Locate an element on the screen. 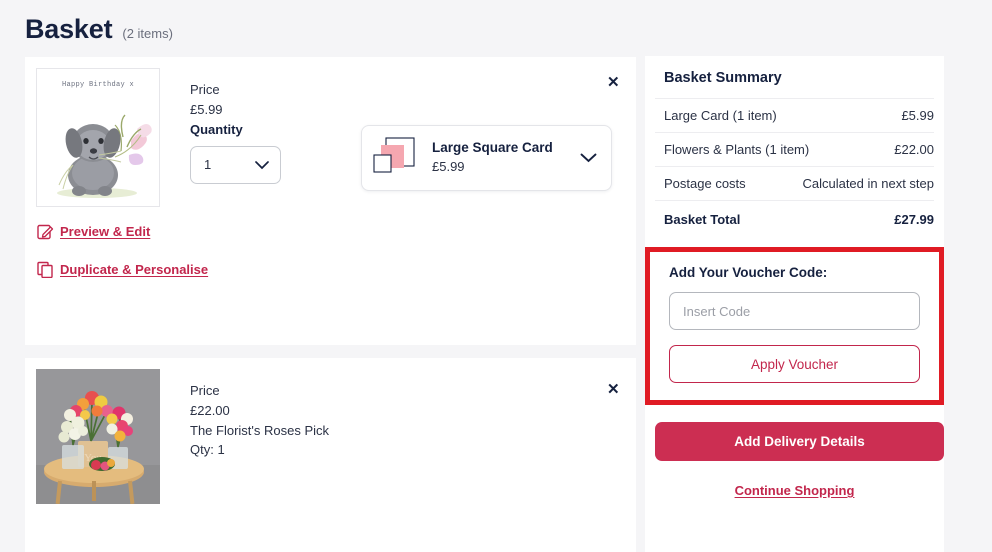  voucher-code-input is located at coordinates (794, 311).